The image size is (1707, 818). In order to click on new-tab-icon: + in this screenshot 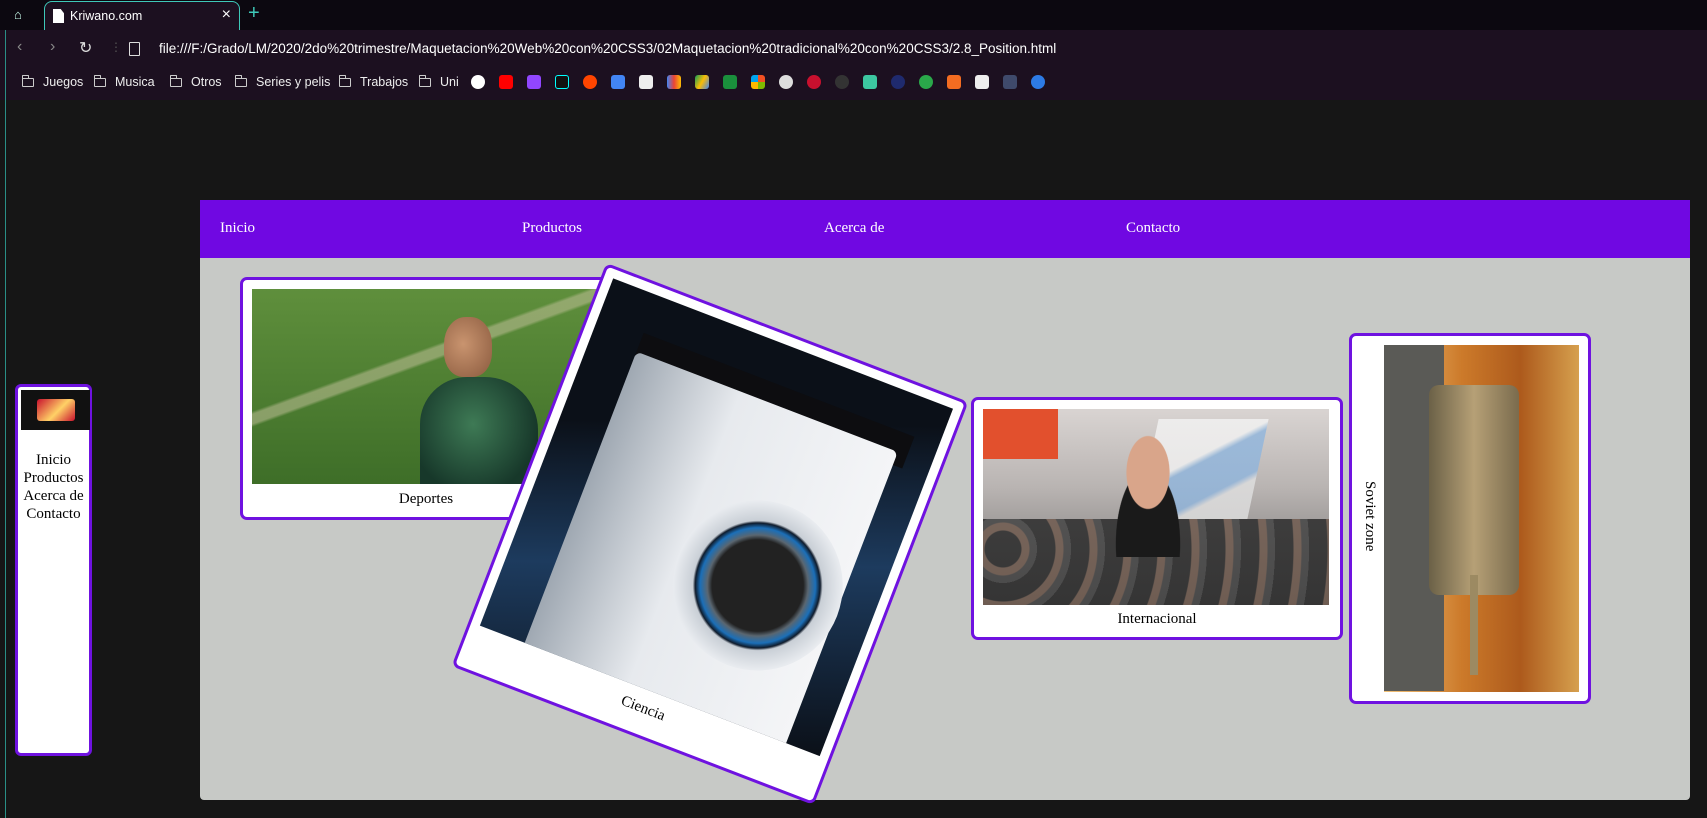, I will do `click(254, 13)`.